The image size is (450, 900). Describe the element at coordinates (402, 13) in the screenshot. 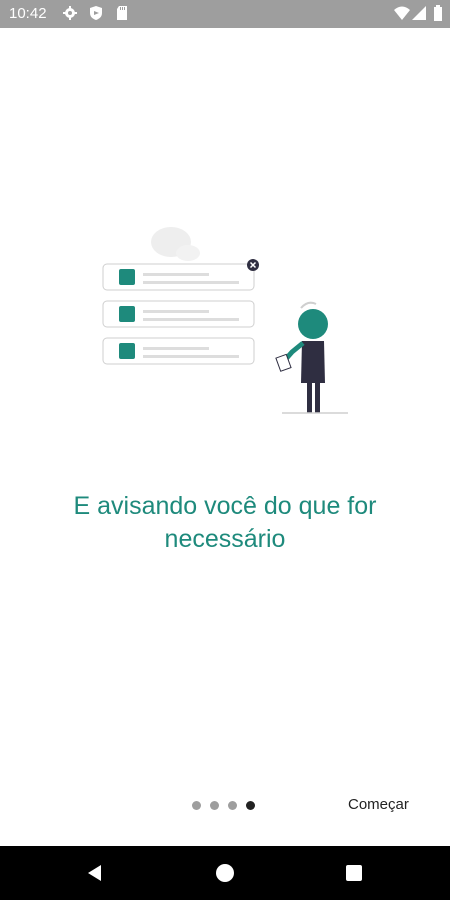

I see `wifi-icon` at that location.